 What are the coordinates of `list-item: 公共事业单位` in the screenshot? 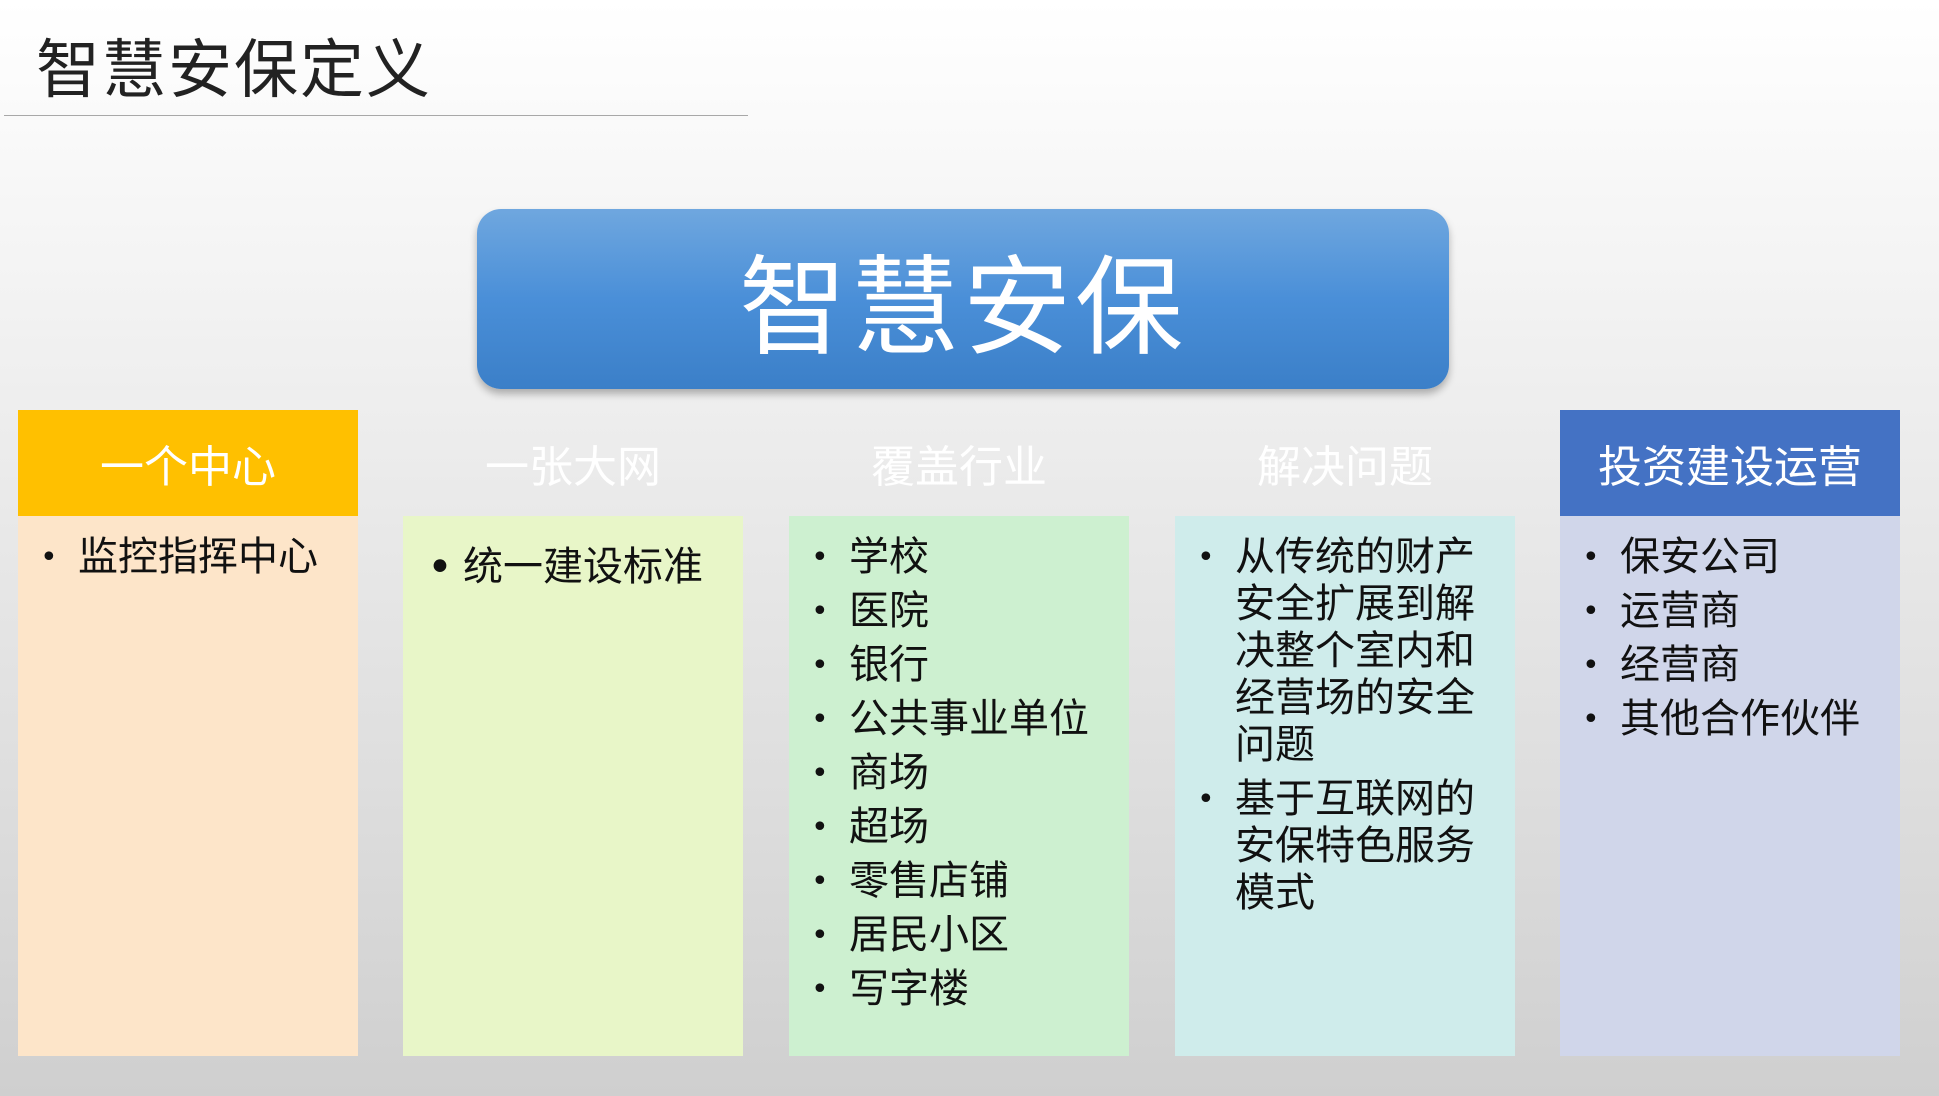 It's located at (963, 719).